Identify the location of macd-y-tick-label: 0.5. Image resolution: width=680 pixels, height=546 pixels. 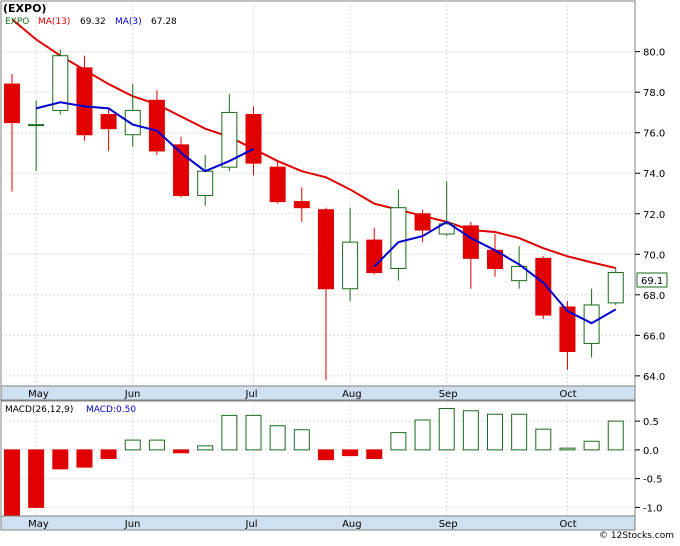
(651, 422).